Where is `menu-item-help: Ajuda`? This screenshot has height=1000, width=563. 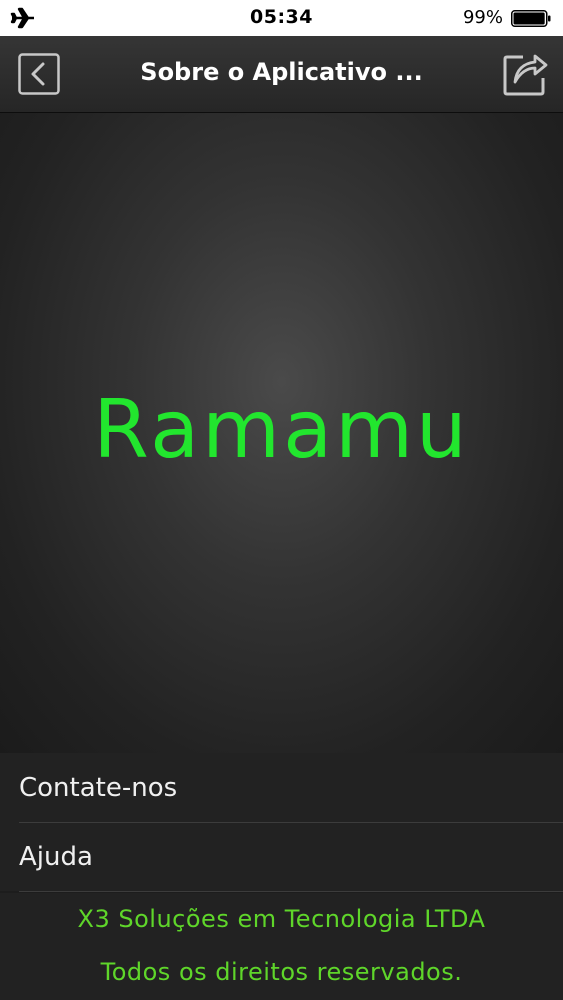 menu-item-help: Ajuda is located at coordinates (281, 857).